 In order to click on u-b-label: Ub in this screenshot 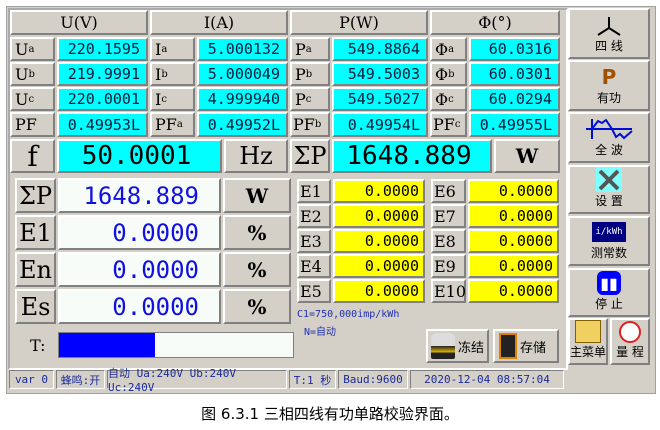, I will do `click(32, 74)`.